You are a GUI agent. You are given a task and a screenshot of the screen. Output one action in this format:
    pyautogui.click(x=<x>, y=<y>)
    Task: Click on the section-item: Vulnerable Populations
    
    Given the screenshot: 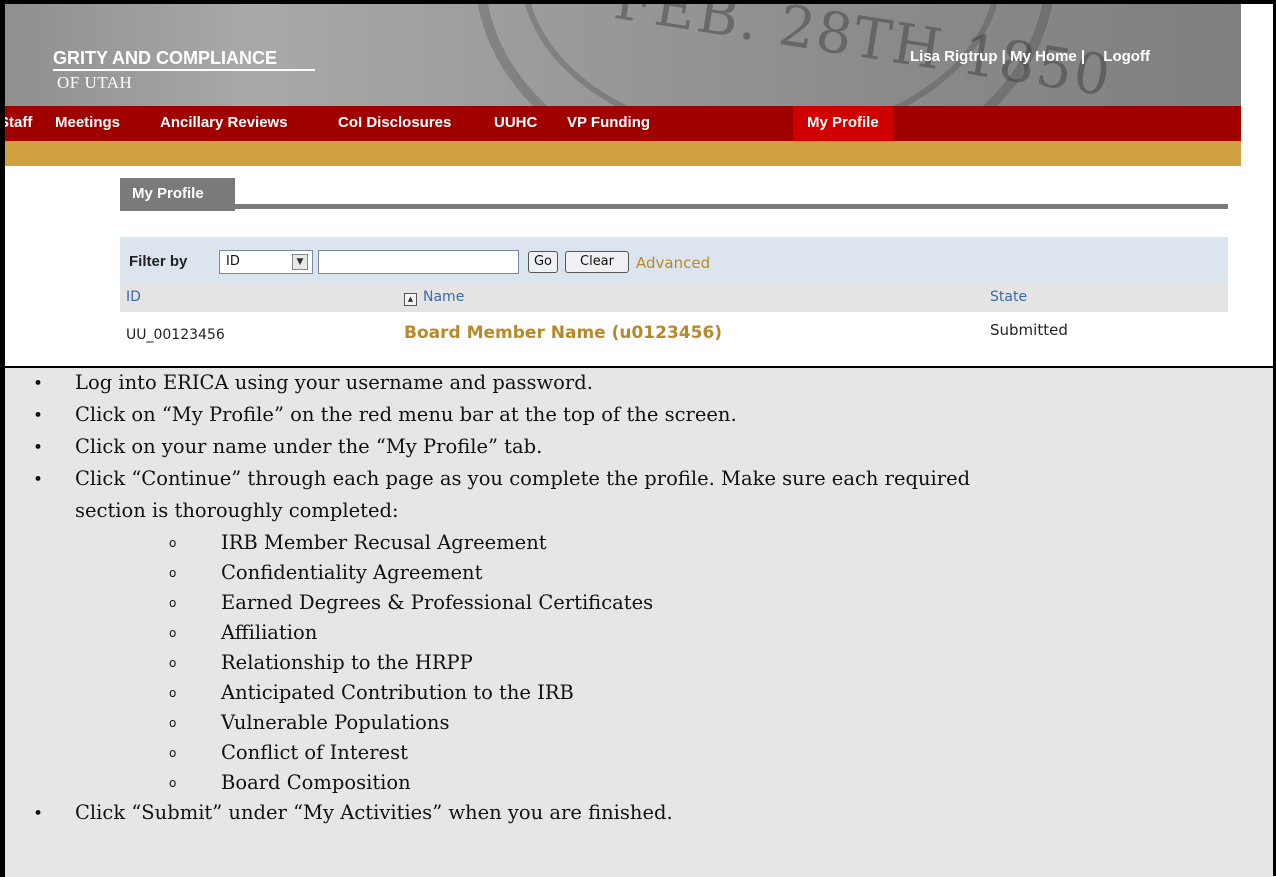 What is the action you would take?
    pyautogui.click(x=335, y=722)
    